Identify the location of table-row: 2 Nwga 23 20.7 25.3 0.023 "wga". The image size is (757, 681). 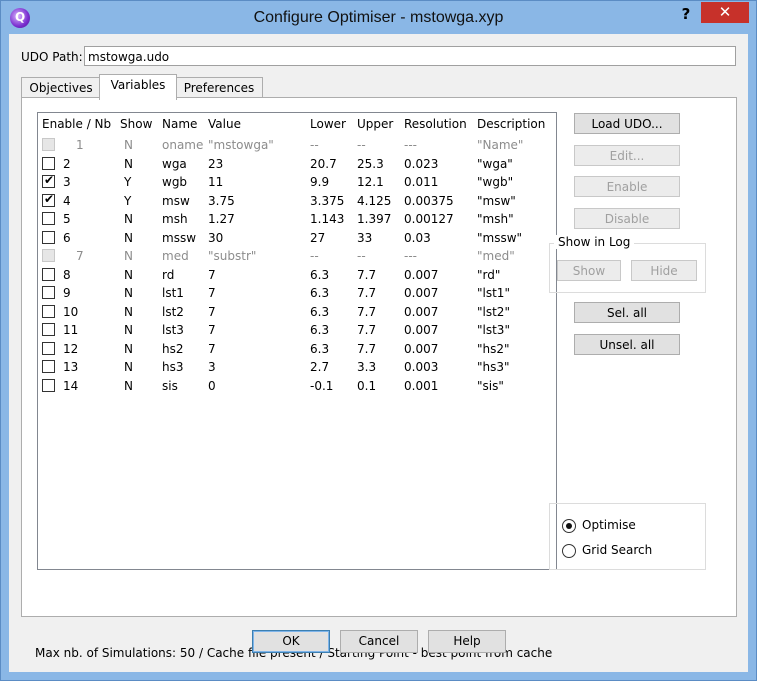
(297, 164).